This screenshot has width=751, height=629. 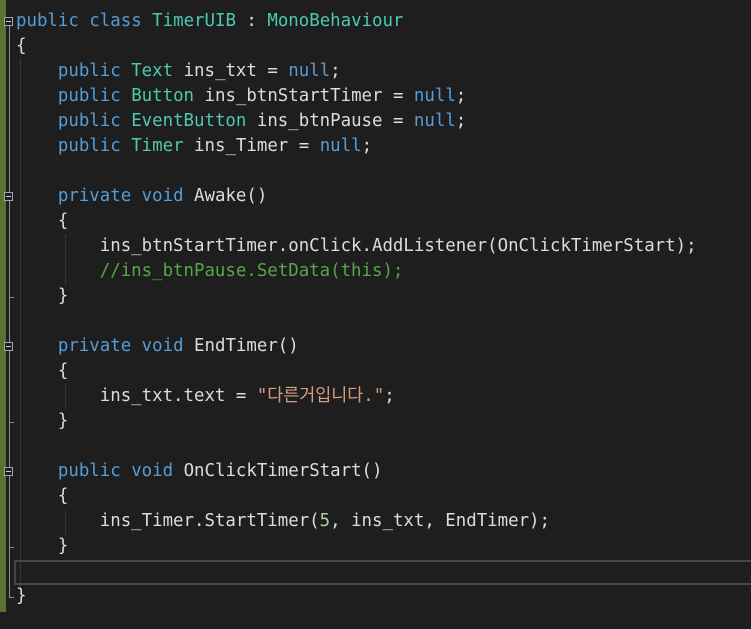 What do you see at coordinates (330, 121) in the screenshot?
I see `code-token: ins_btnPause =` at bounding box center [330, 121].